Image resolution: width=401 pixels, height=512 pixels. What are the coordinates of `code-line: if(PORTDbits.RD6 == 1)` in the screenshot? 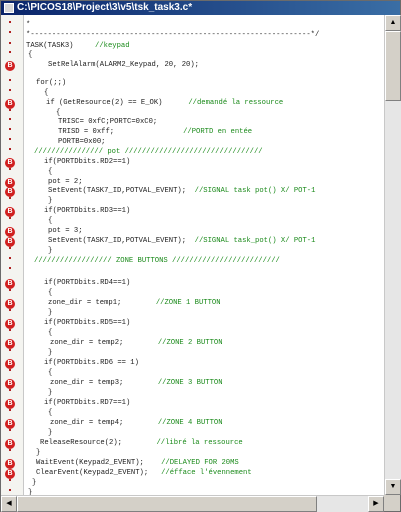 It's located at (91, 363).